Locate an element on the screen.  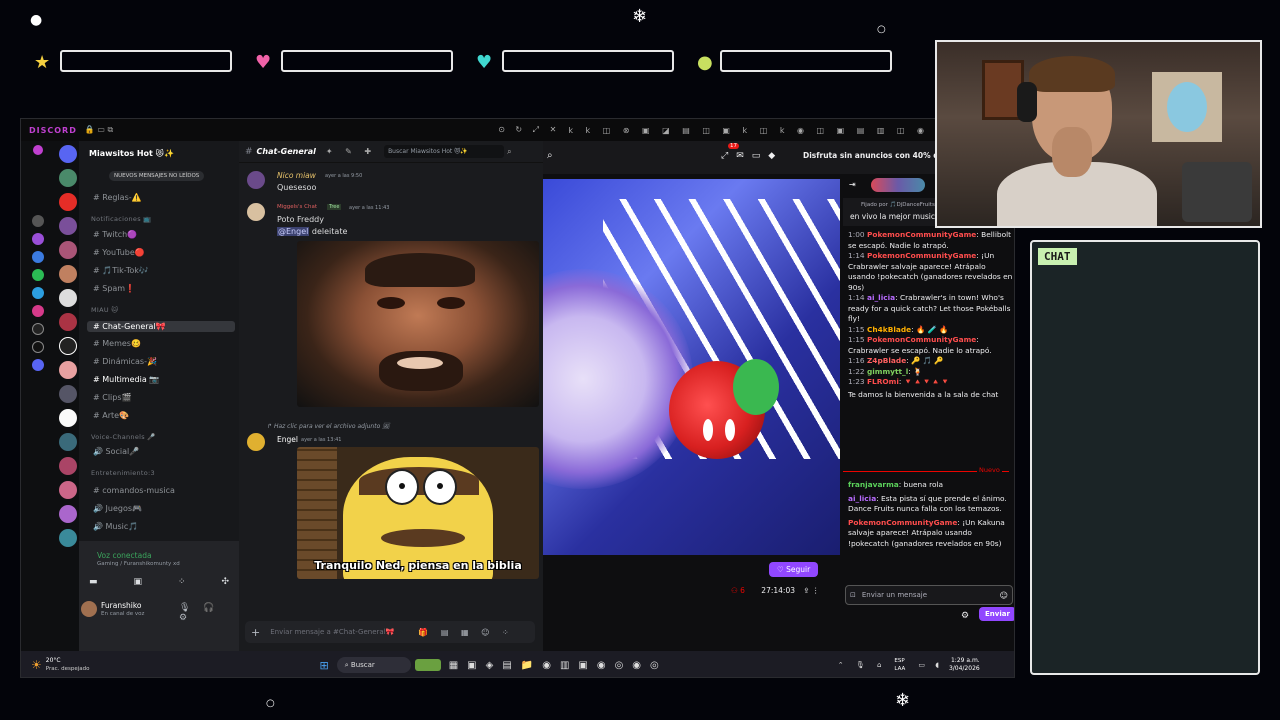
tray-icons: ▭ ◖ is located at coordinates (930, 665).